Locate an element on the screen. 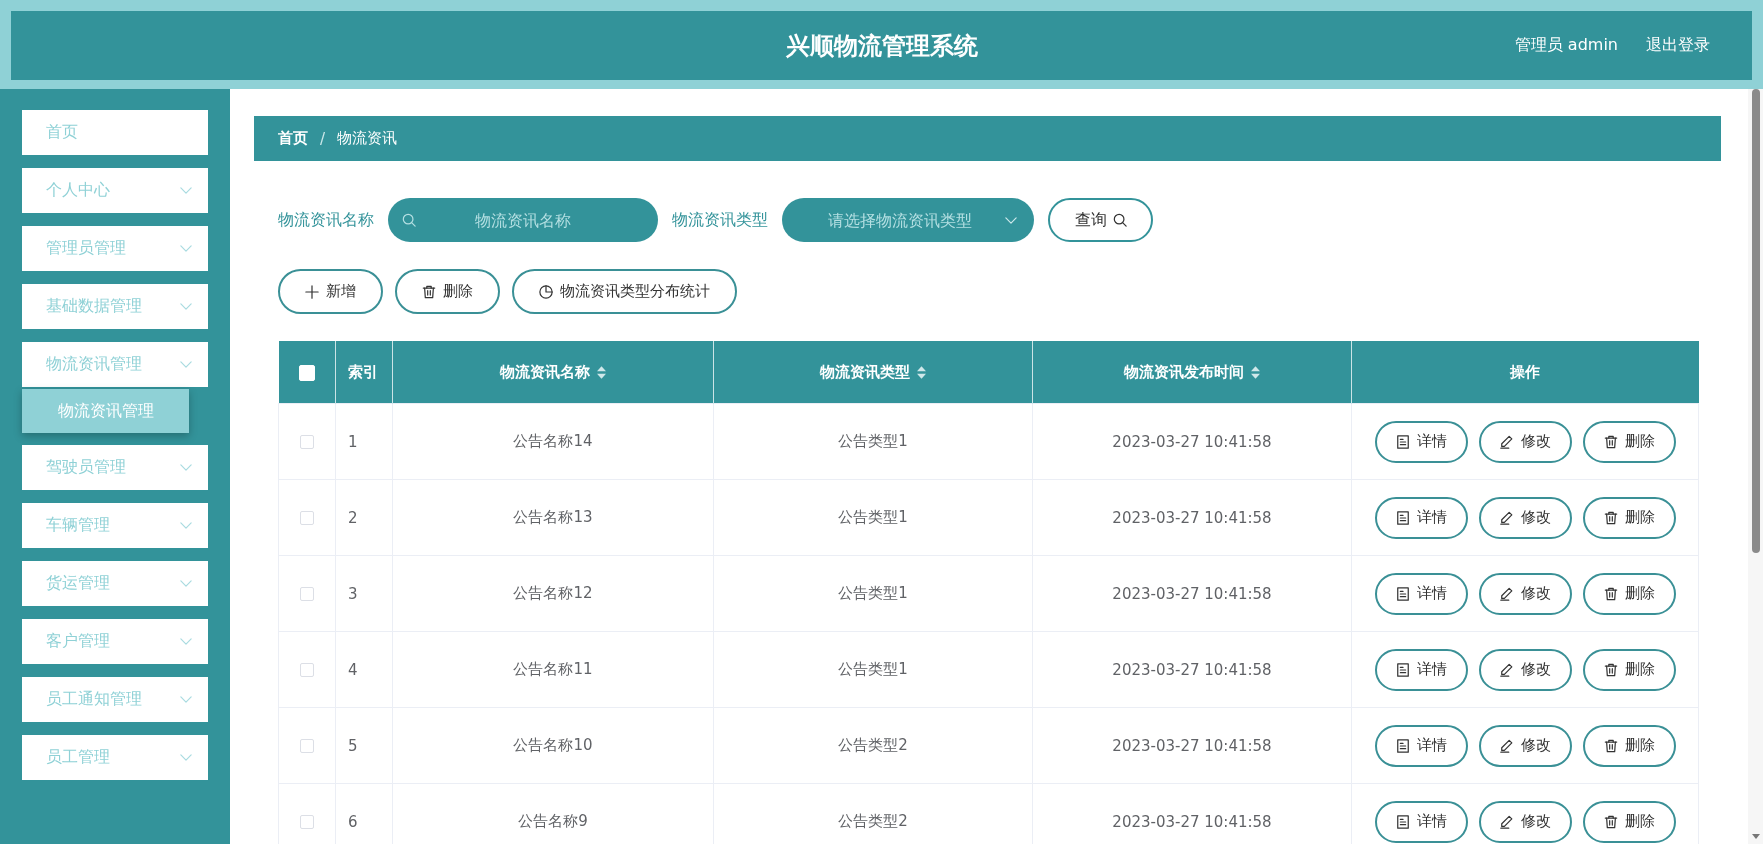 The height and width of the screenshot is (844, 1763). table-cell: 3 is located at coordinates (364, 593).